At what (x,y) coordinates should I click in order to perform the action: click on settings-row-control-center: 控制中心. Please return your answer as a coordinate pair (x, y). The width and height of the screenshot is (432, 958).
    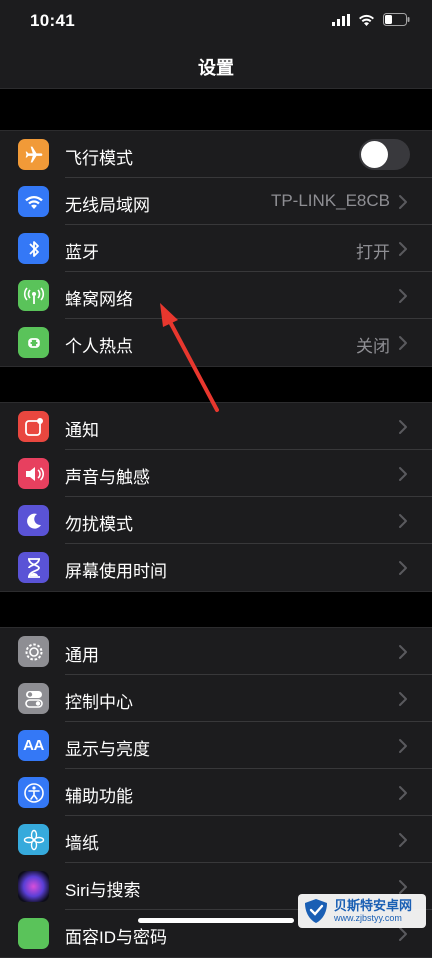
    Looking at the image, I should click on (216, 698).